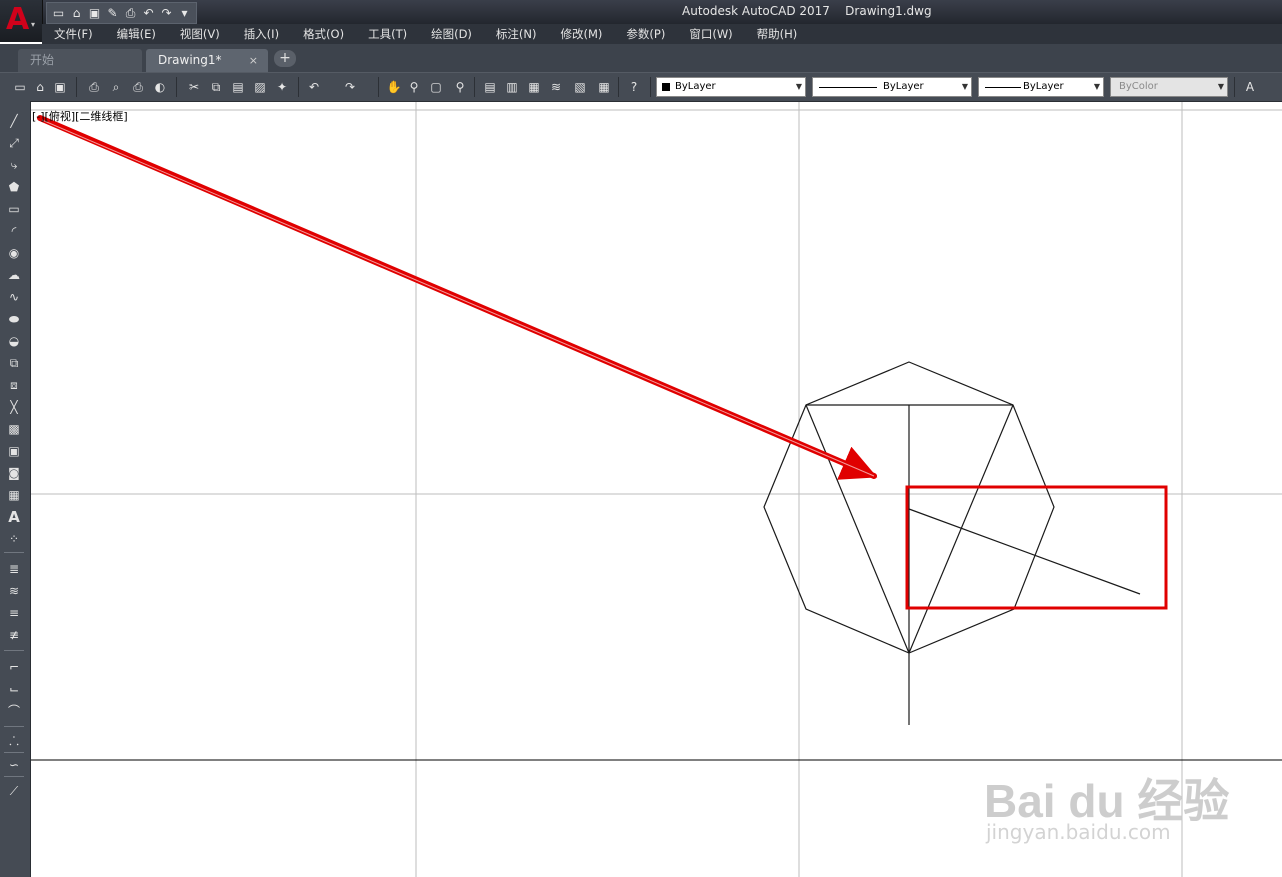 The width and height of the screenshot is (1282, 877). Describe the element at coordinates (14, 711) in the screenshot. I see `blend-curves-icon: ⌒` at that location.